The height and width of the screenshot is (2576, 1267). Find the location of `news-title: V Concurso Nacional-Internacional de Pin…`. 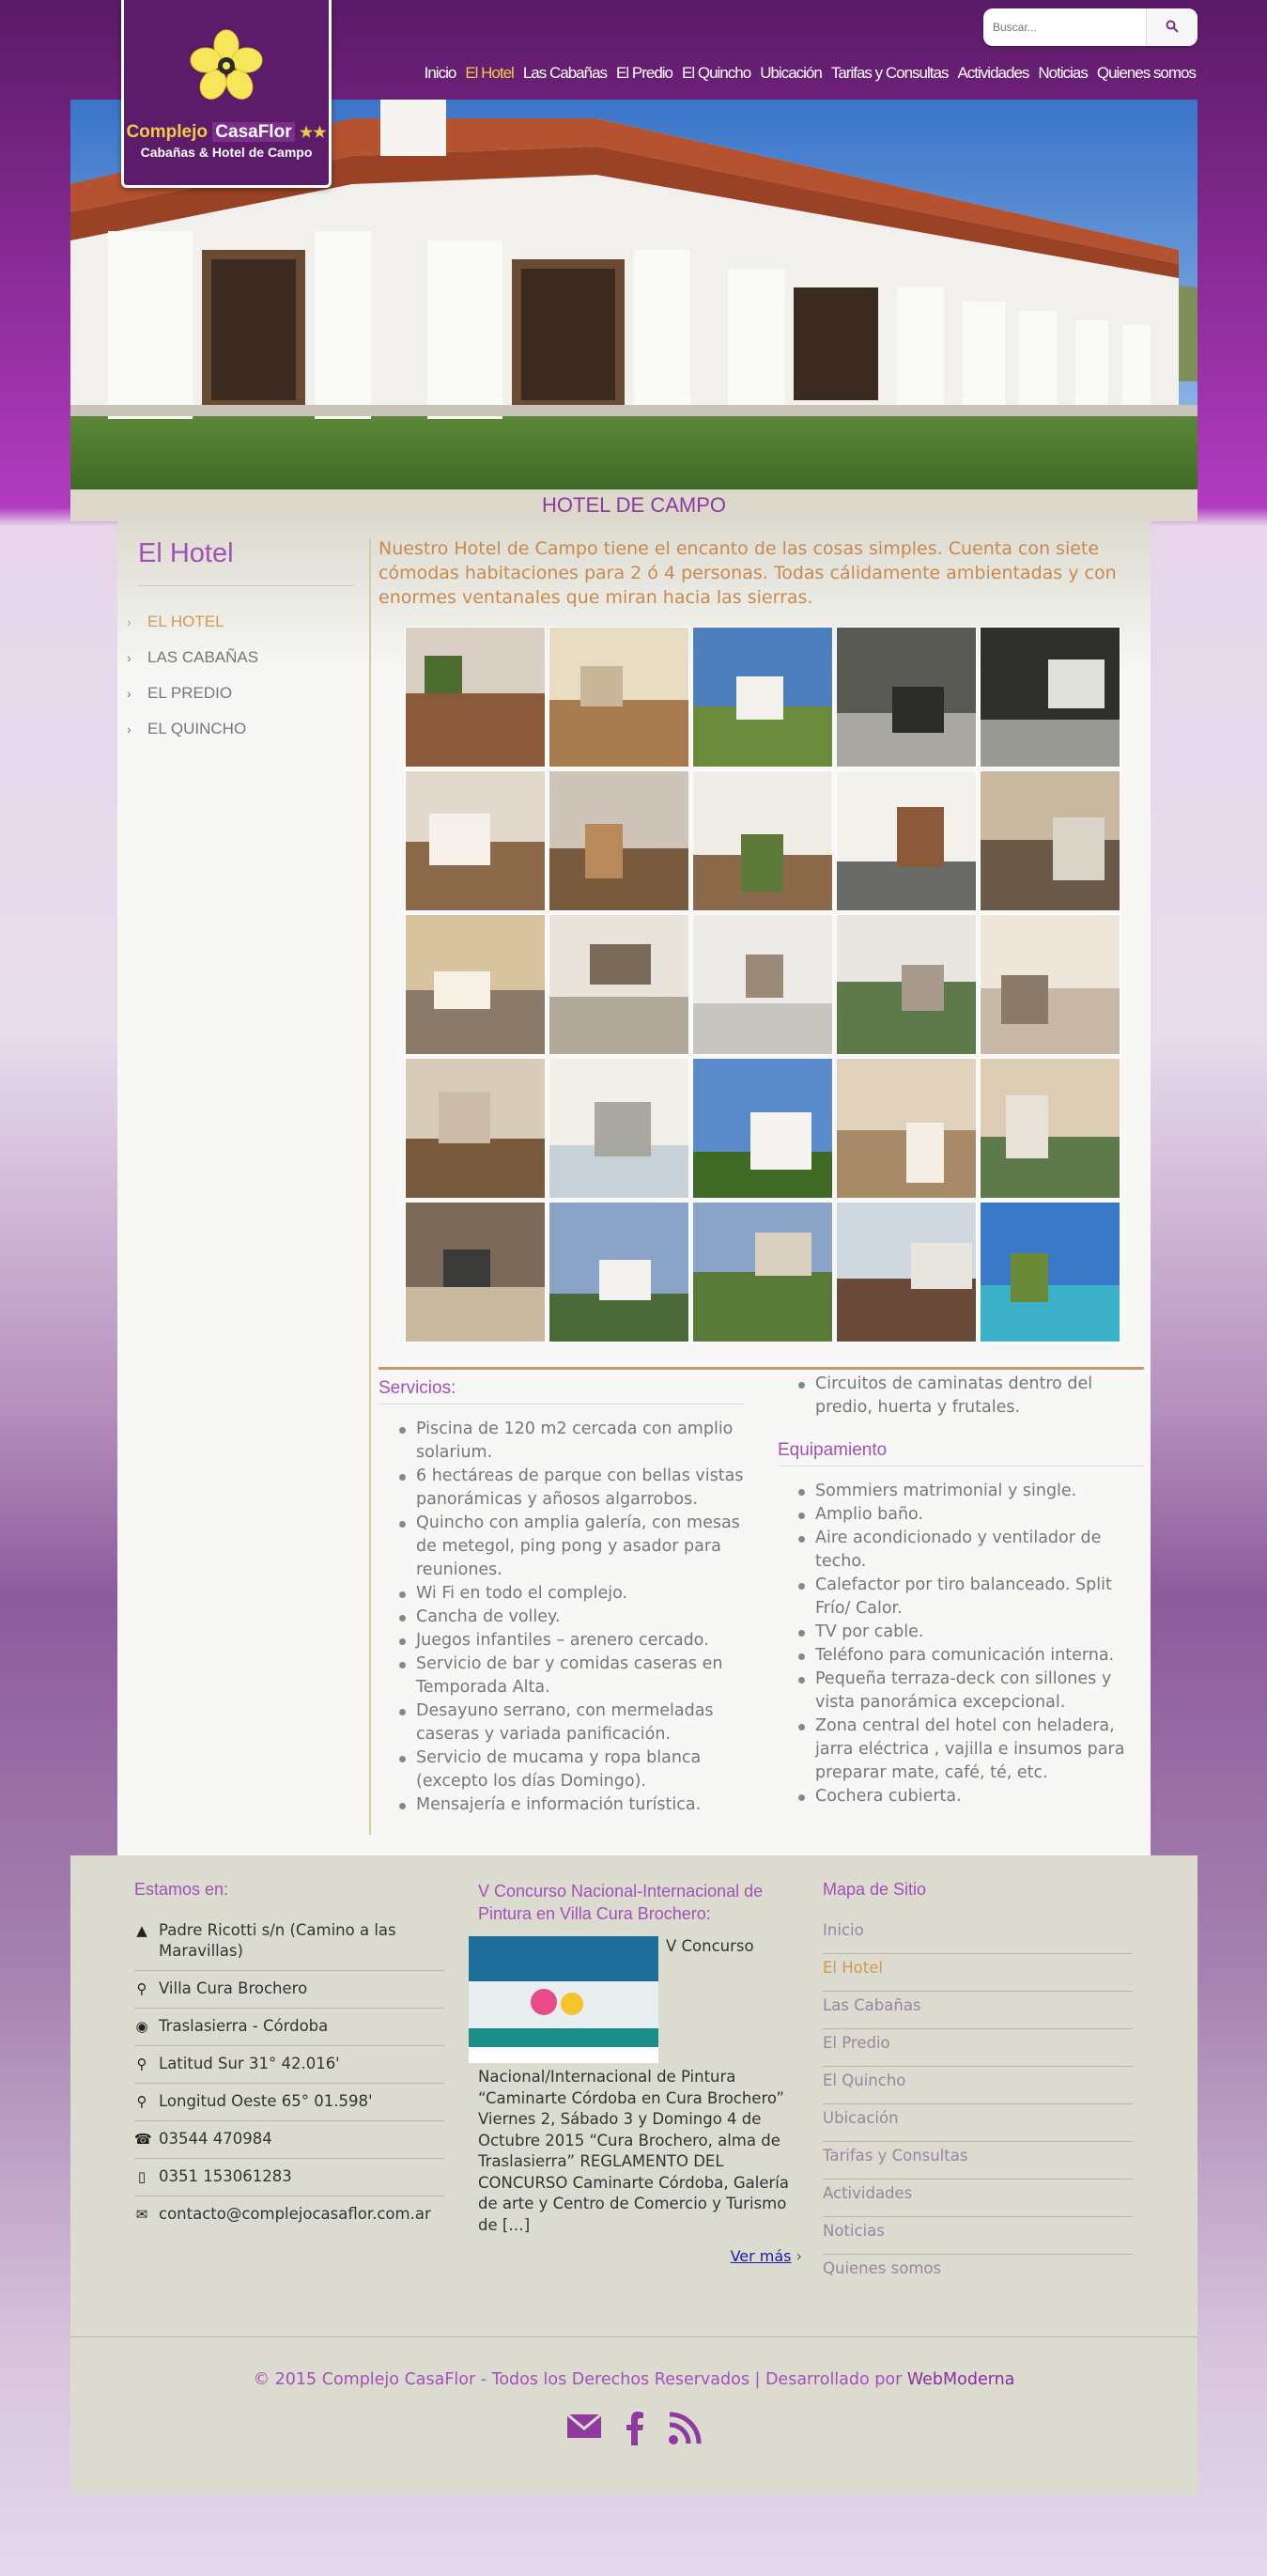

news-title: V Concurso Nacional-Internacional de Pin… is located at coordinates (640, 1902).